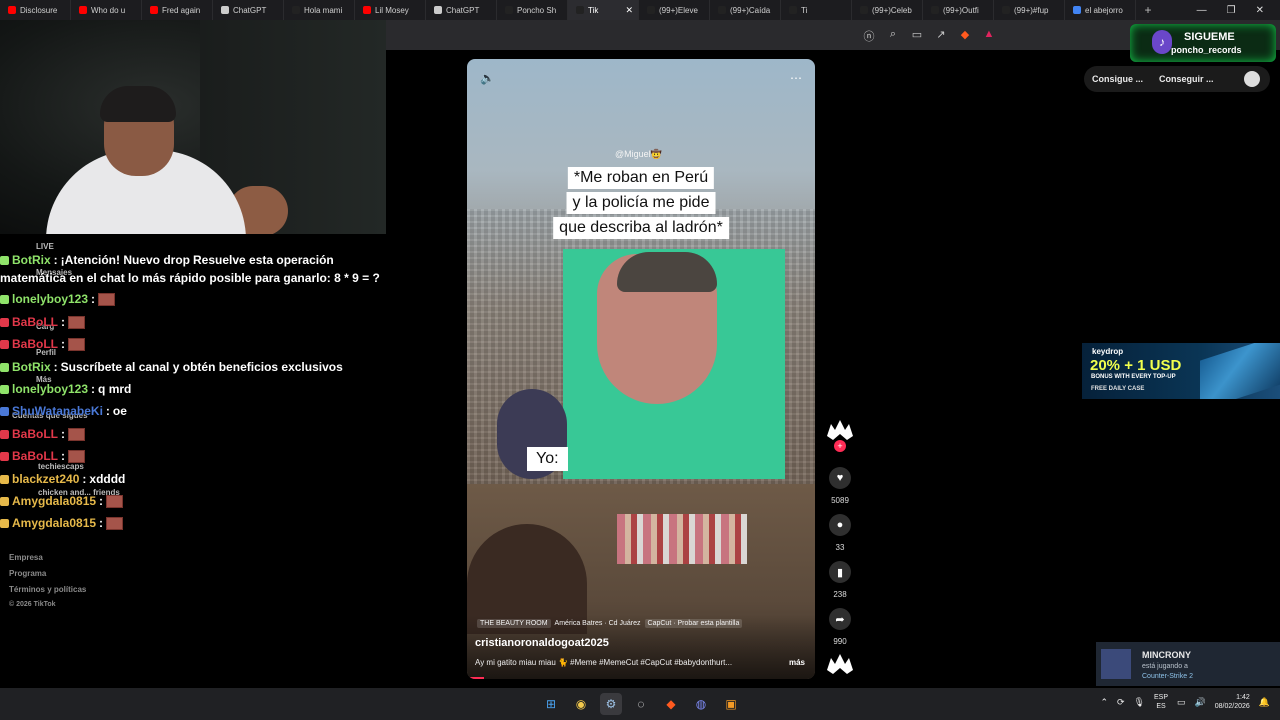 Image resolution: width=1280 pixels, height=720 pixels. Describe the element at coordinates (177, 10) in the screenshot. I see `browser-tab: Fred again` at that location.